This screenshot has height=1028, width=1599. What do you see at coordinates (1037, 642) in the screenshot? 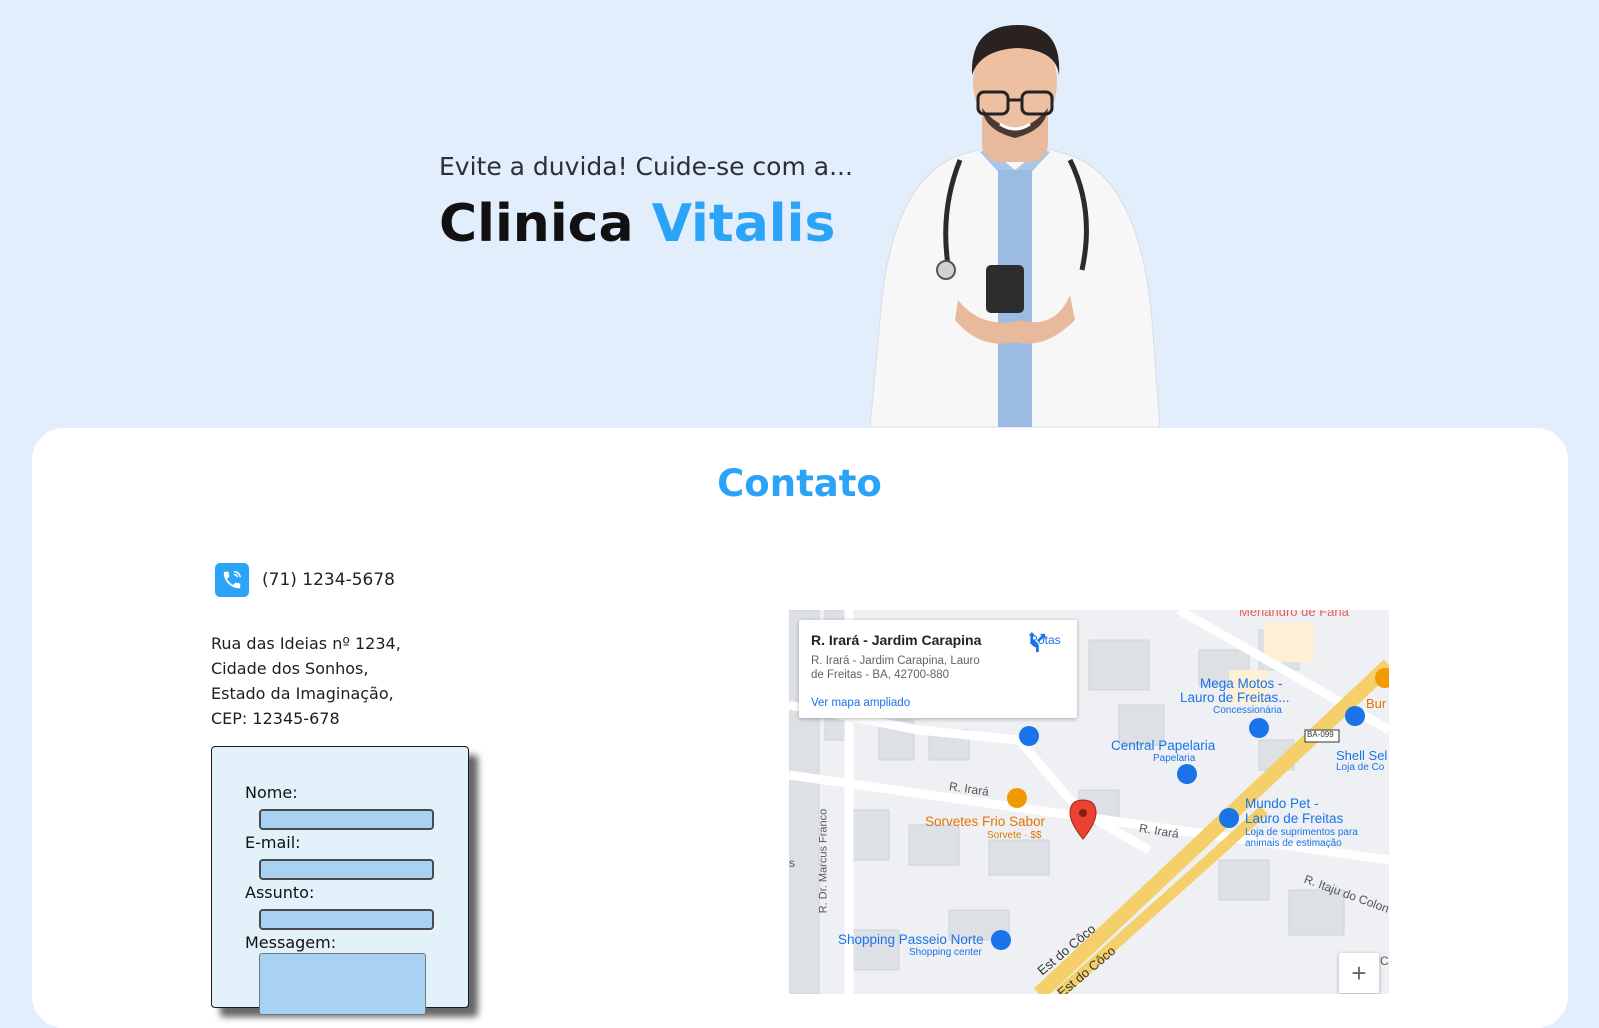
I see `directions-icon` at bounding box center [1037, 642].